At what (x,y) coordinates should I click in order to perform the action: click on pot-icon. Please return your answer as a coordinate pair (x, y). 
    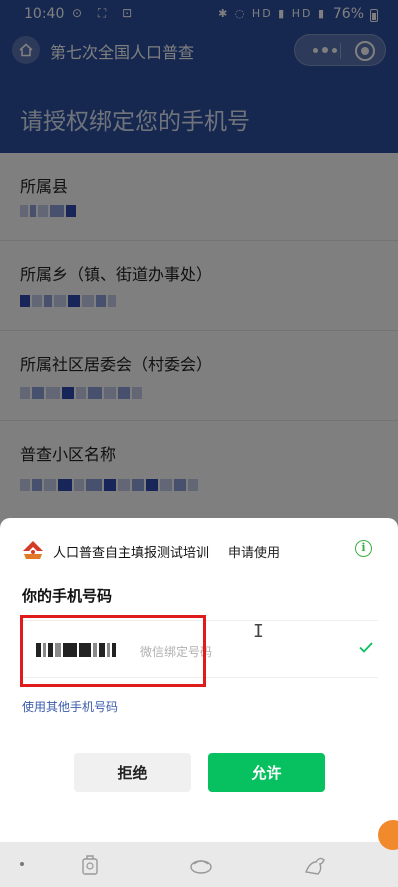
    Looking at the image, I should click on (201, 865).